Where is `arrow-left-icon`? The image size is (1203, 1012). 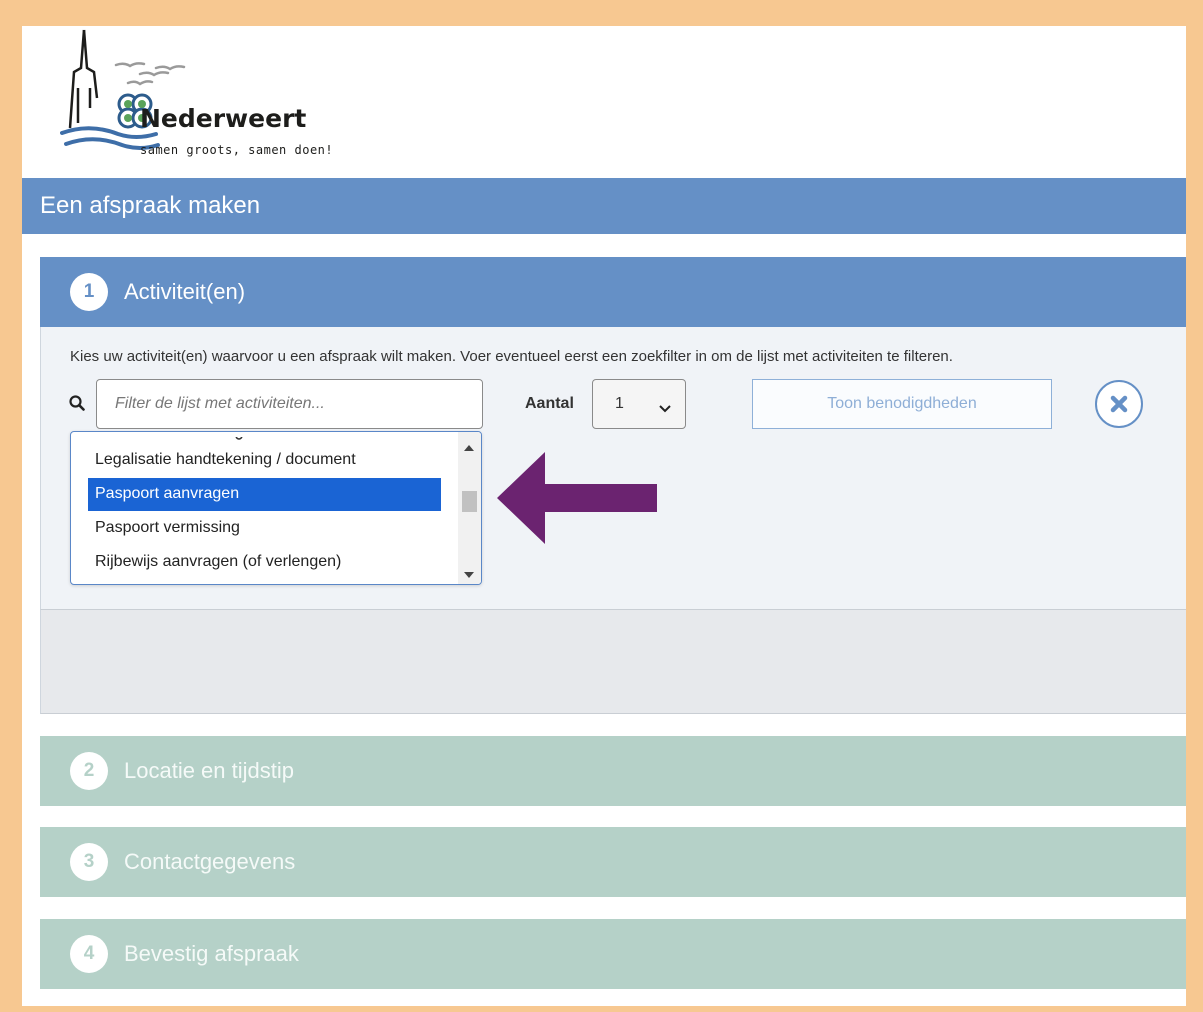
arrow-left-icon is located at coordinates (578, 500).